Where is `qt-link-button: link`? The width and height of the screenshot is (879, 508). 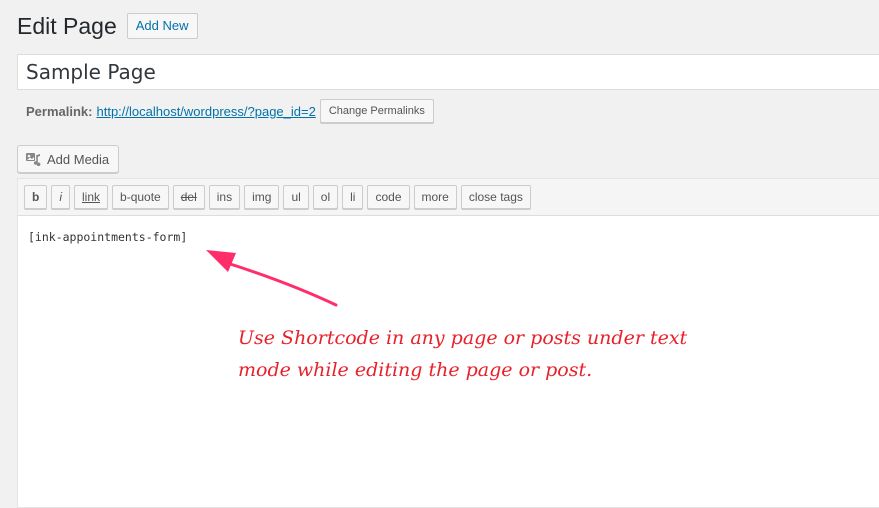 qt-link-button: link is located at coordinates (91, 197).